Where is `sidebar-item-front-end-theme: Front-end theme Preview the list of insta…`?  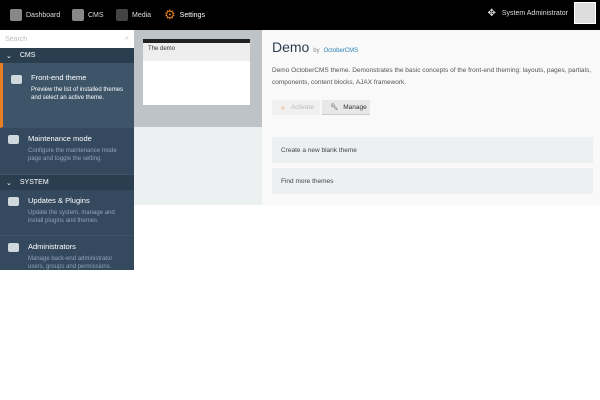
sidebar-item-front-end-theme: Front-end theme Preview the list of insta… is located at coordinates (67, 95).